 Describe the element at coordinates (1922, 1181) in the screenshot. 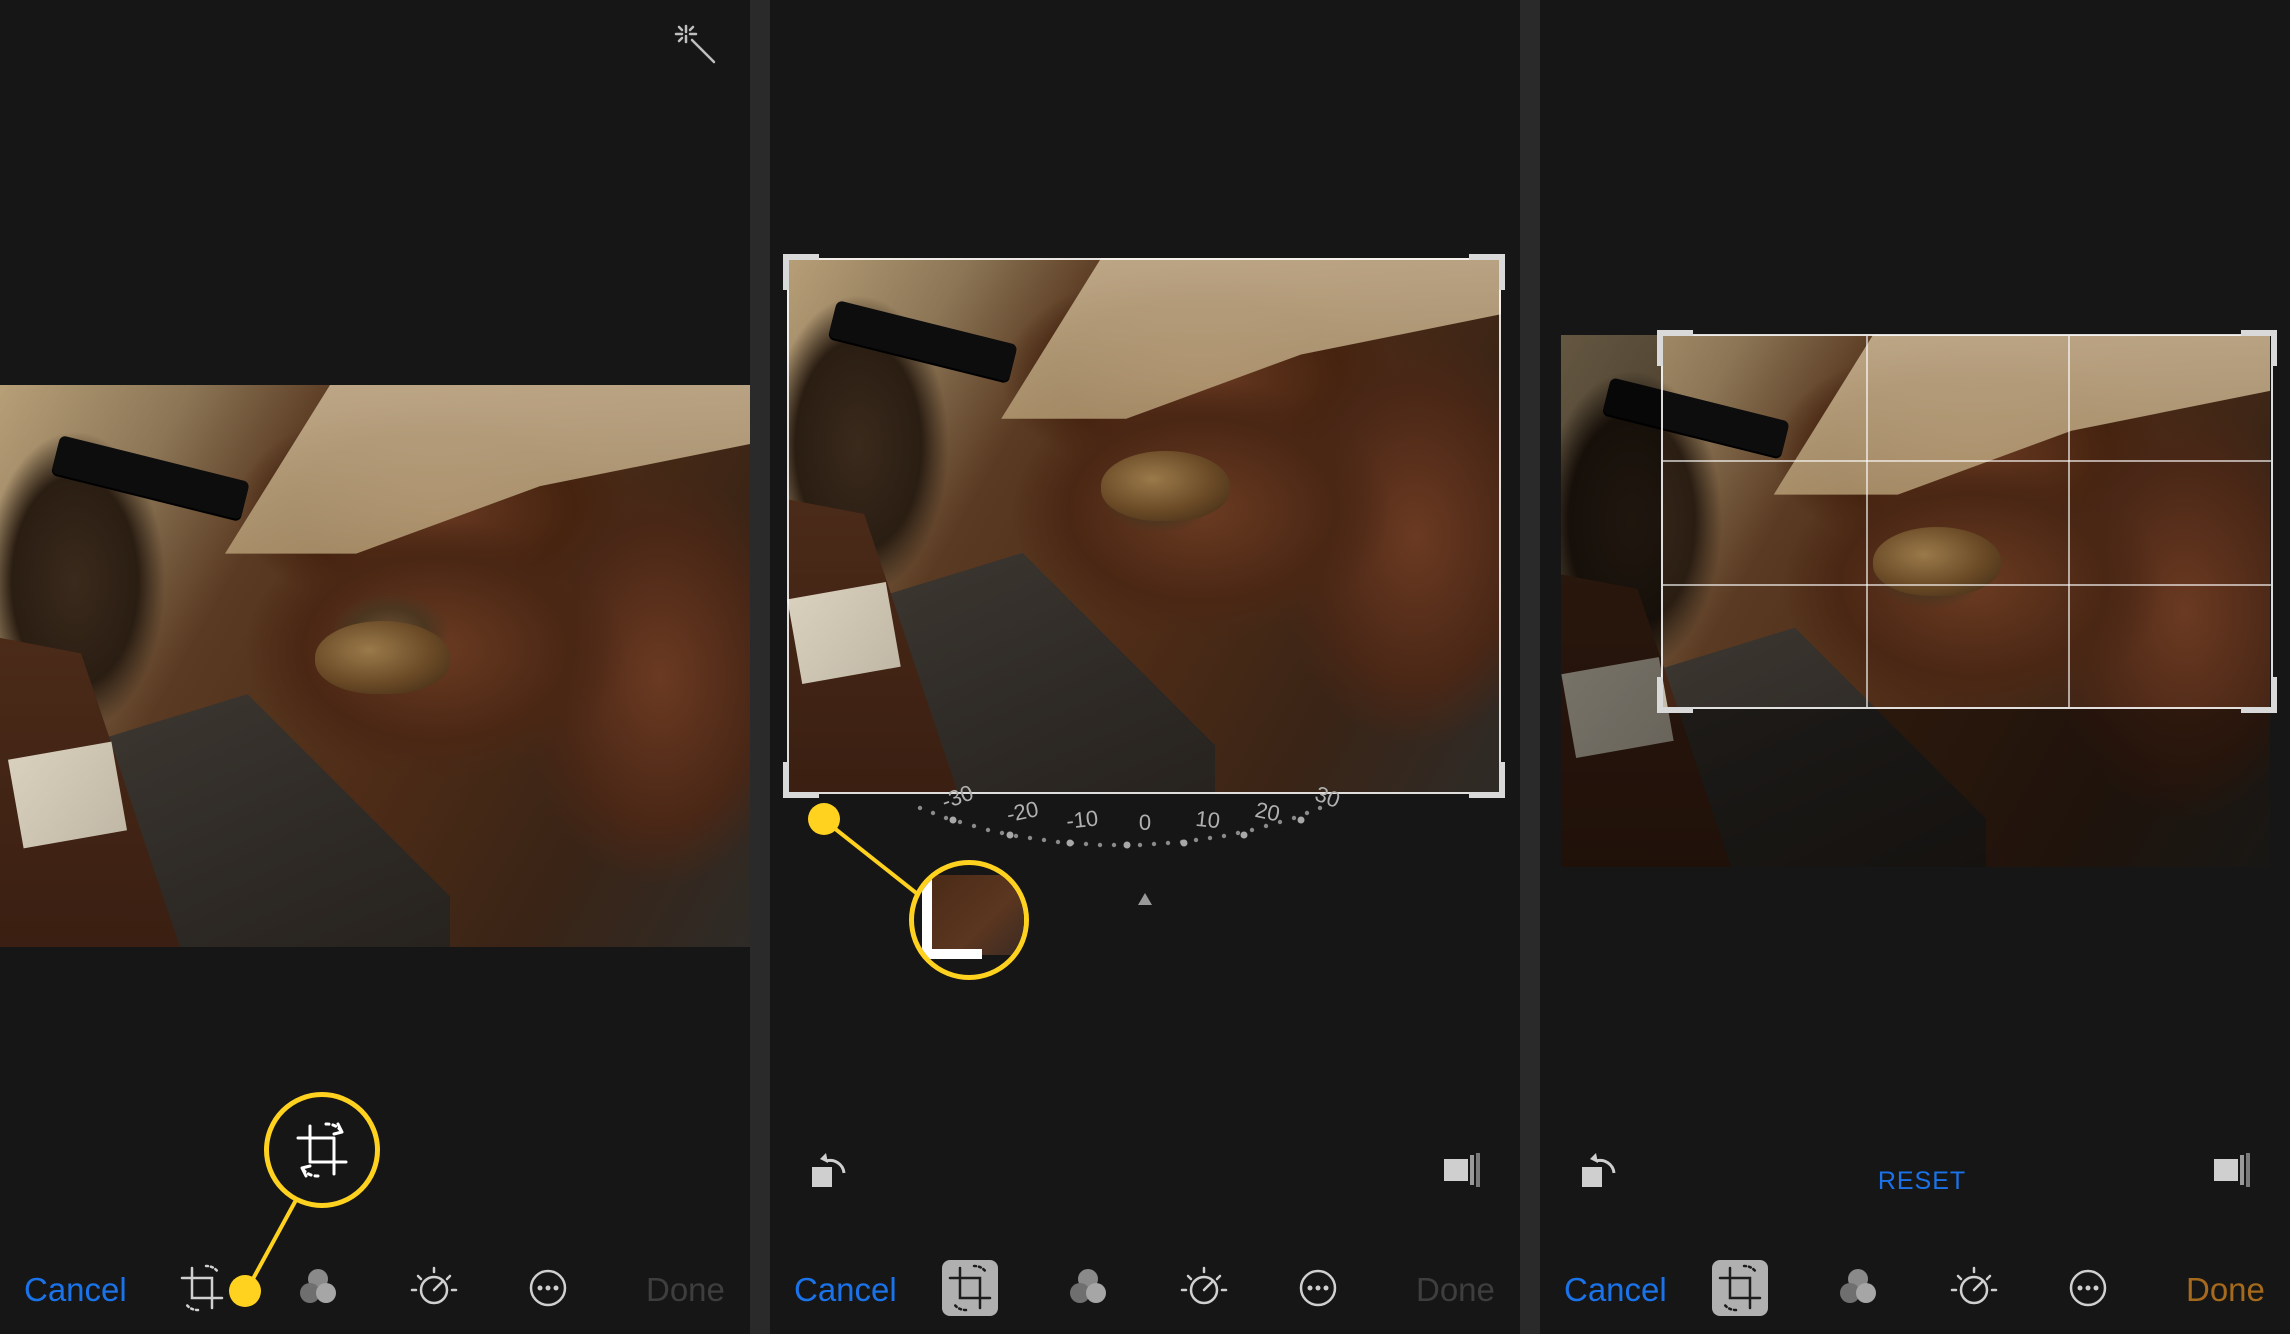

I see `reset-button: RESET` at that location.